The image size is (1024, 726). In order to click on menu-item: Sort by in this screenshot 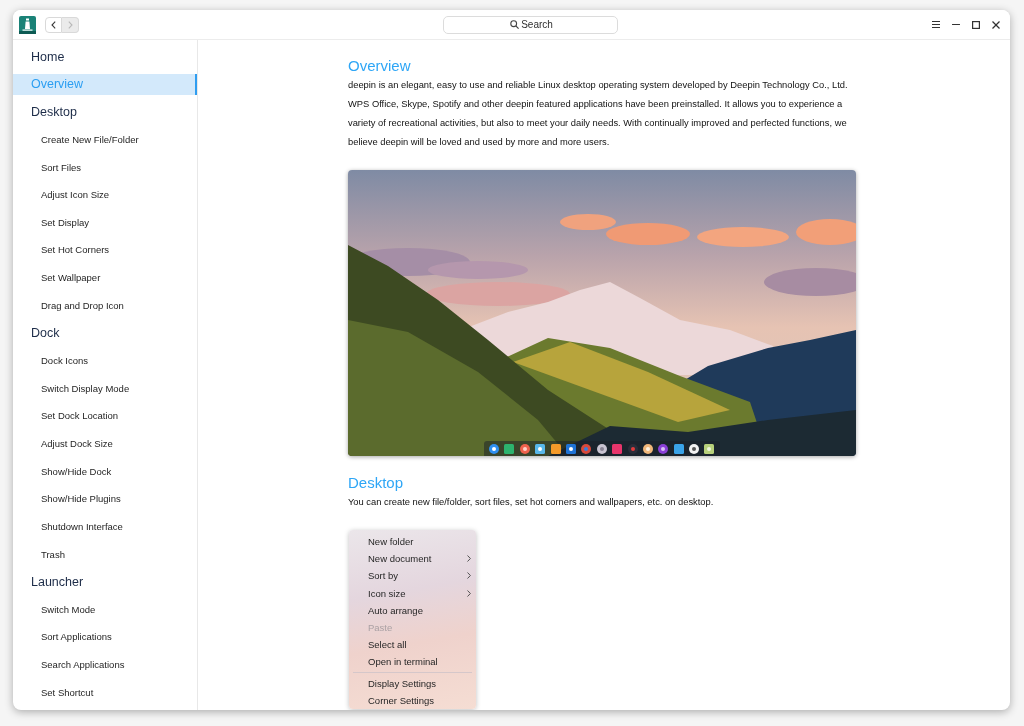, I will do `click(383, 576)`.